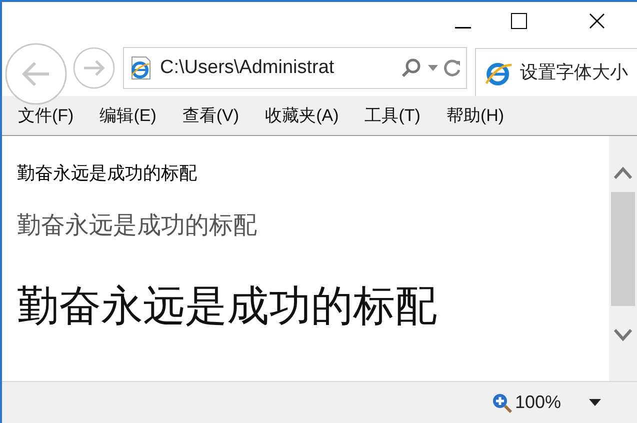 This screenshot has height=423, width=637. Describe the element at coordinates (574, 72) in the screenshot. I see `tab-title: 设置字体大小` at that location.